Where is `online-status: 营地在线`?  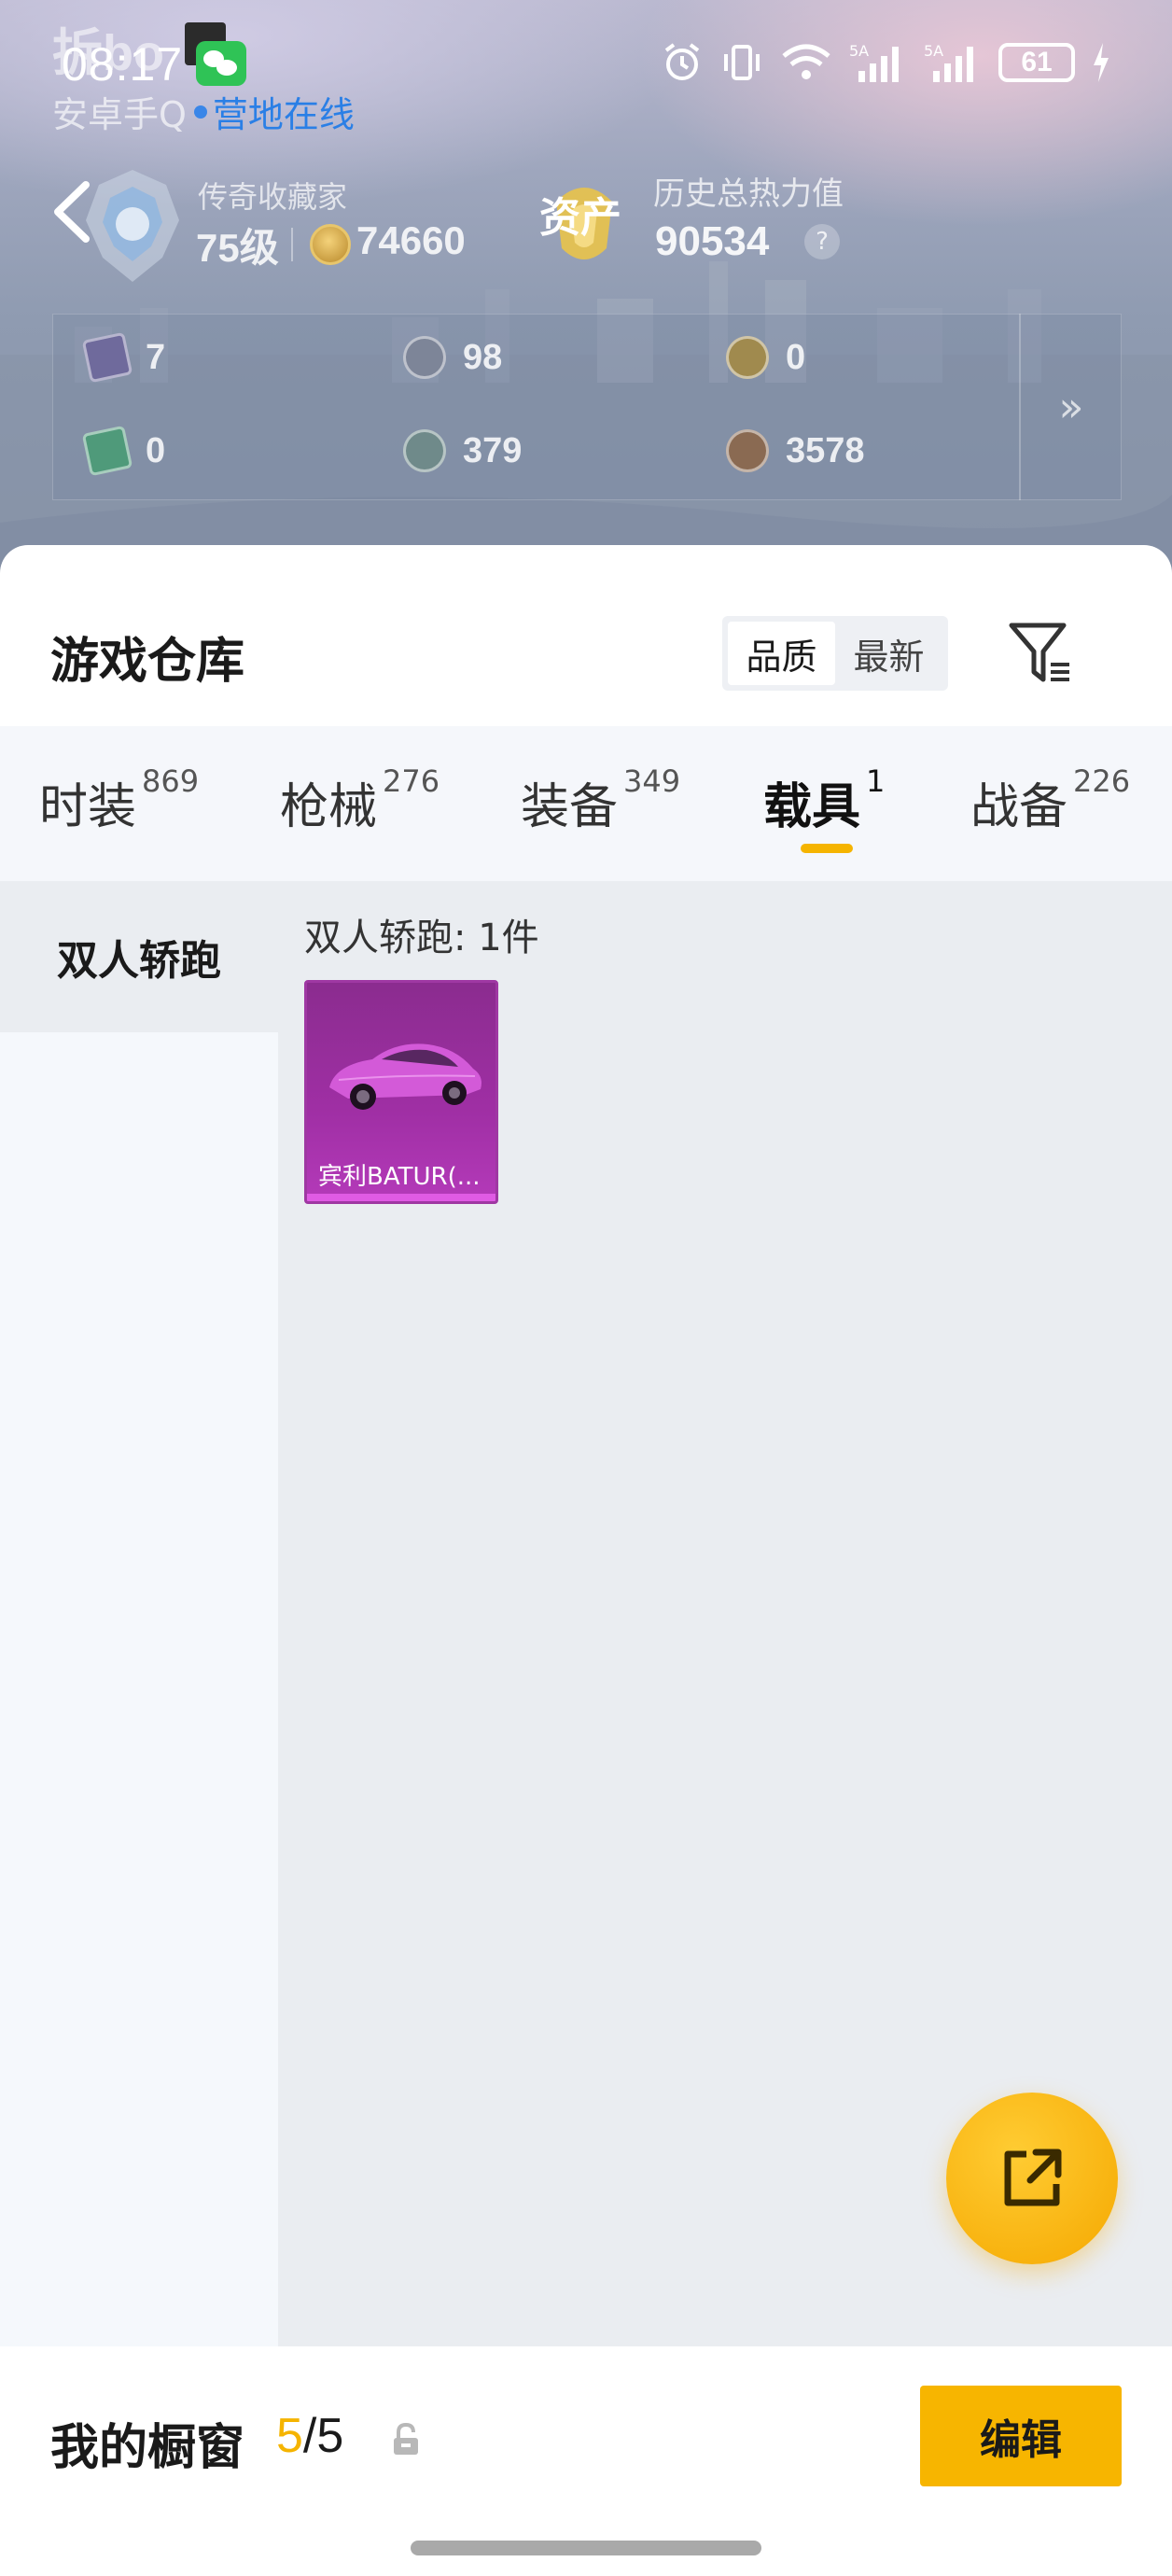
online-status: 营地在线 is located at coordinates (283, 114).